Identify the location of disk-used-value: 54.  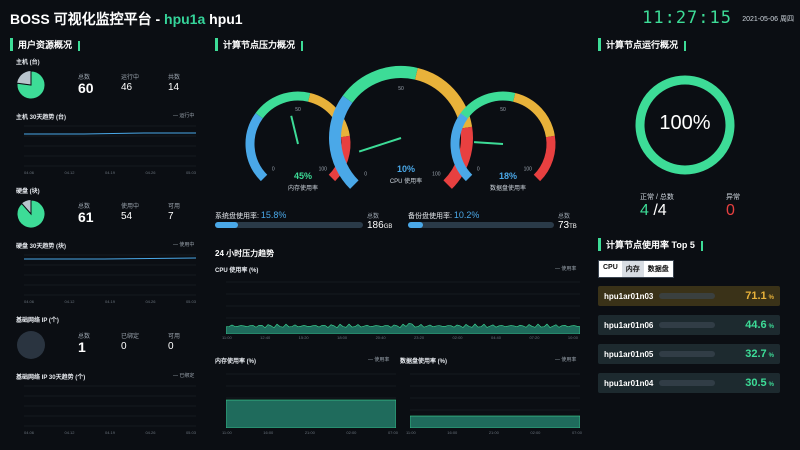
(127, 216).